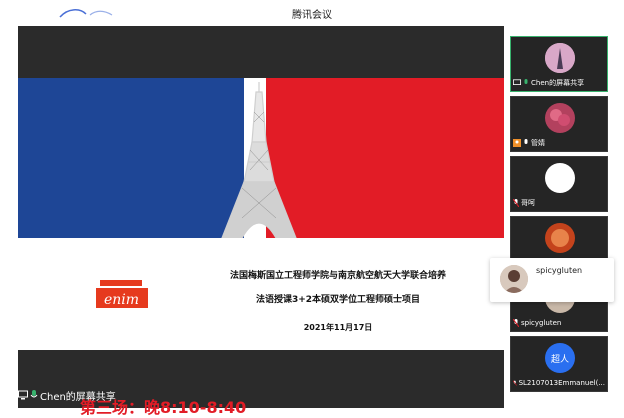 The height and width of the screenshot is (418, 624). I want to click on window-title: 腾讯会议, so click(312, 15).